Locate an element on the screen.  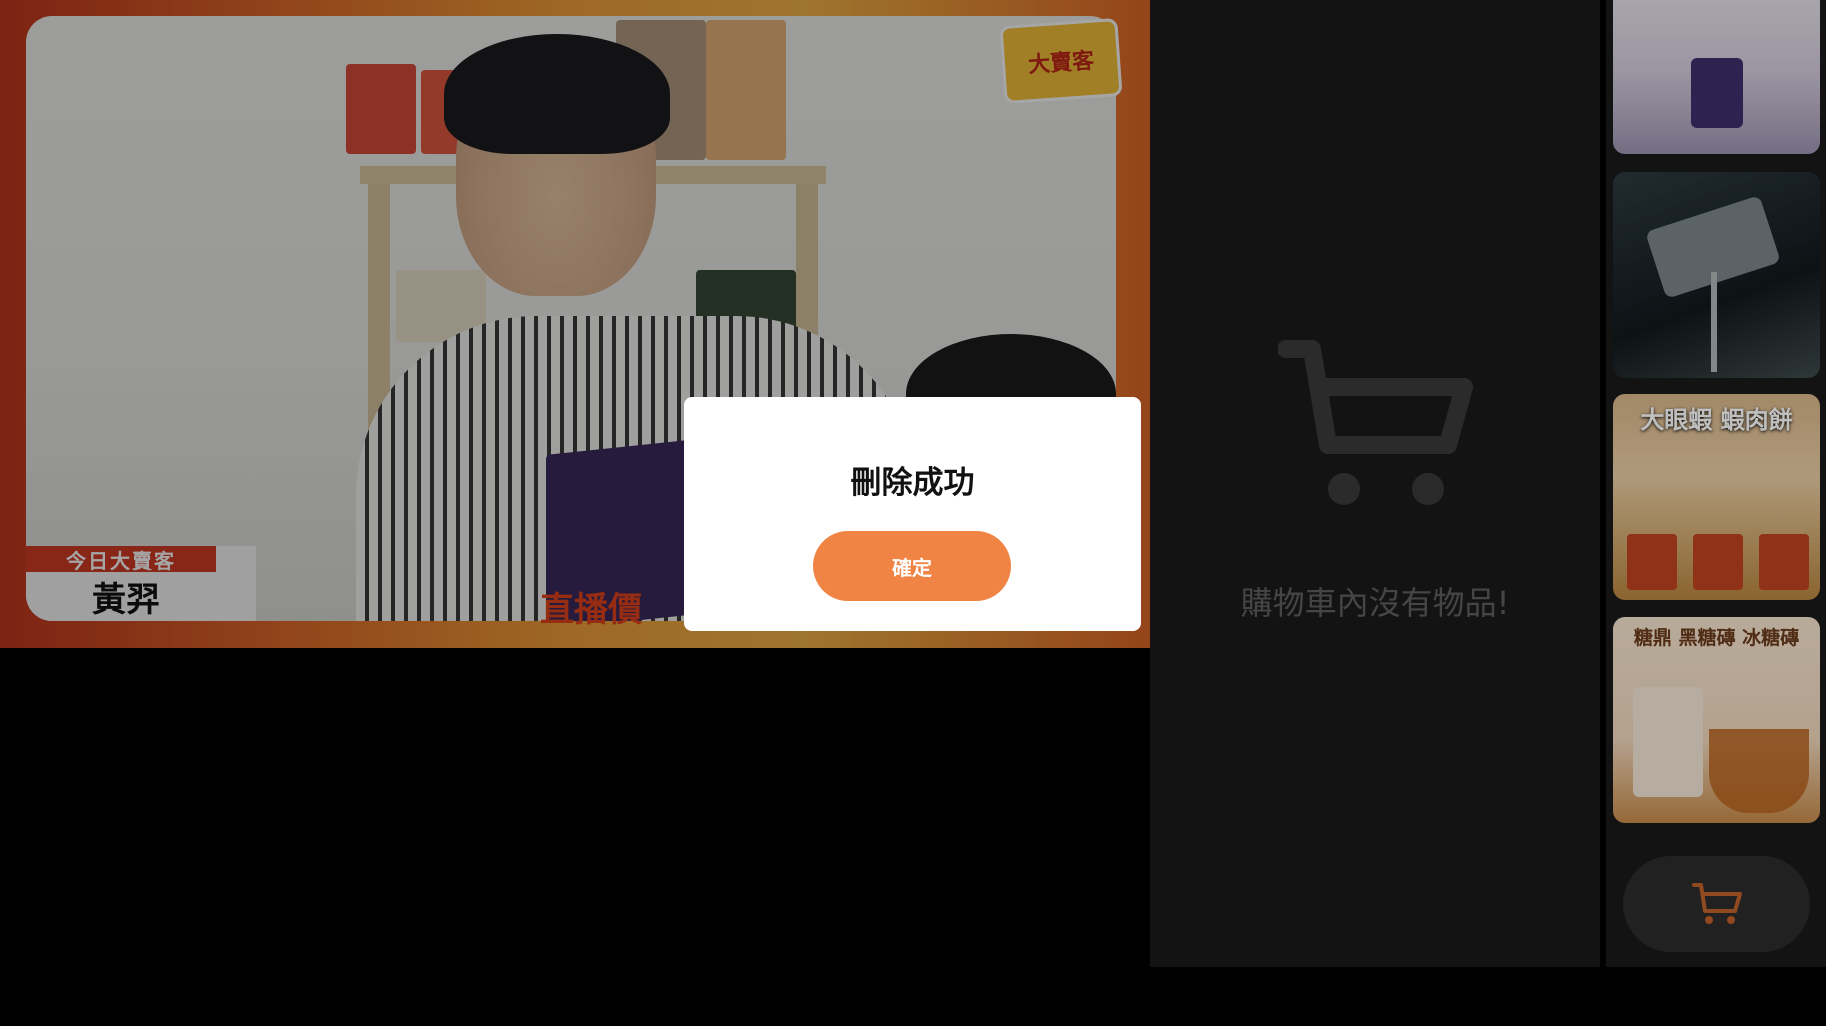
confirm-button: 確定 is located at coordinates (912, 566).